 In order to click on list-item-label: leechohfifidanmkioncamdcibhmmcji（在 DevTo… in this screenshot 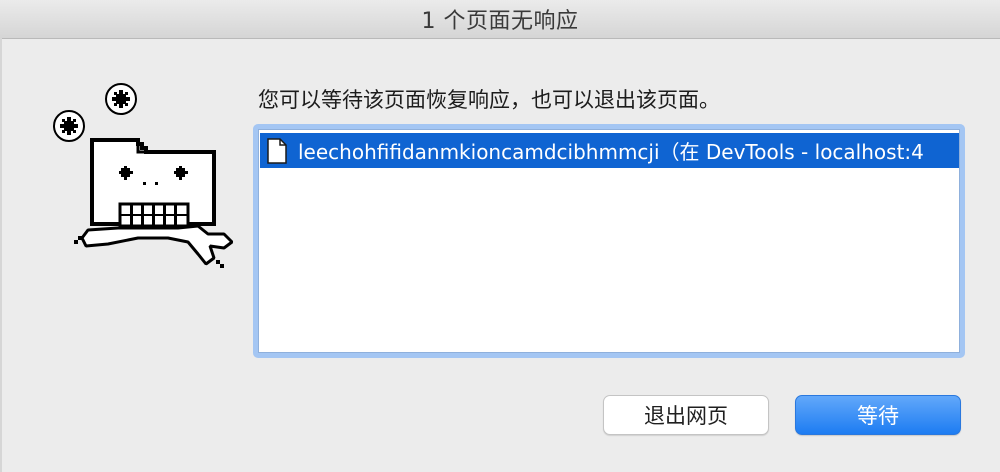, I will do `click(611, 152)`.